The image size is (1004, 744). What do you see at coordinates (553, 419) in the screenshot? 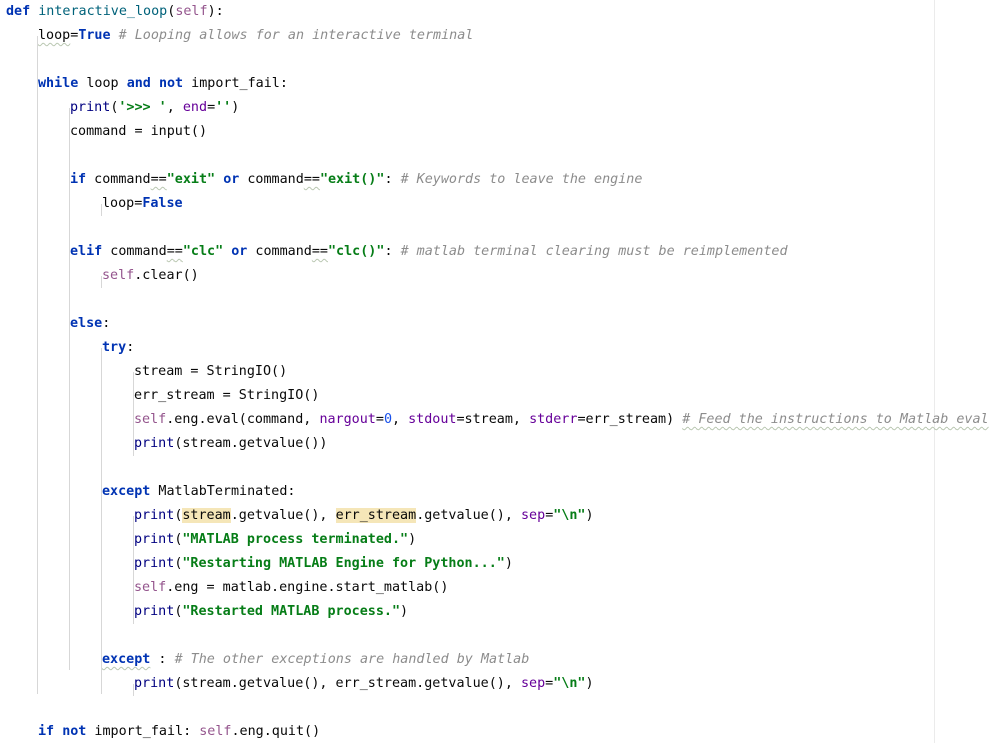
I see `keyword-argument: stderr` at bounding box center [553, 419].